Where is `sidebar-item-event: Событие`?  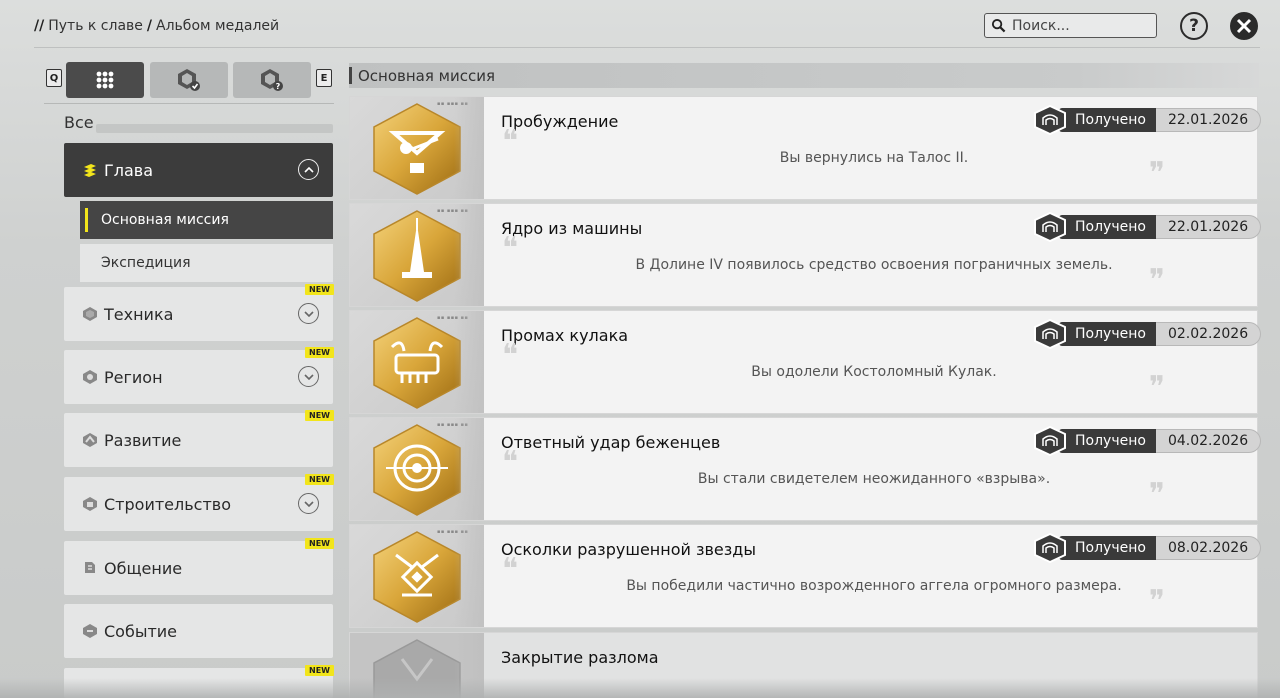 sidebar-item-event: Событие is located at coordinates (198, 631).